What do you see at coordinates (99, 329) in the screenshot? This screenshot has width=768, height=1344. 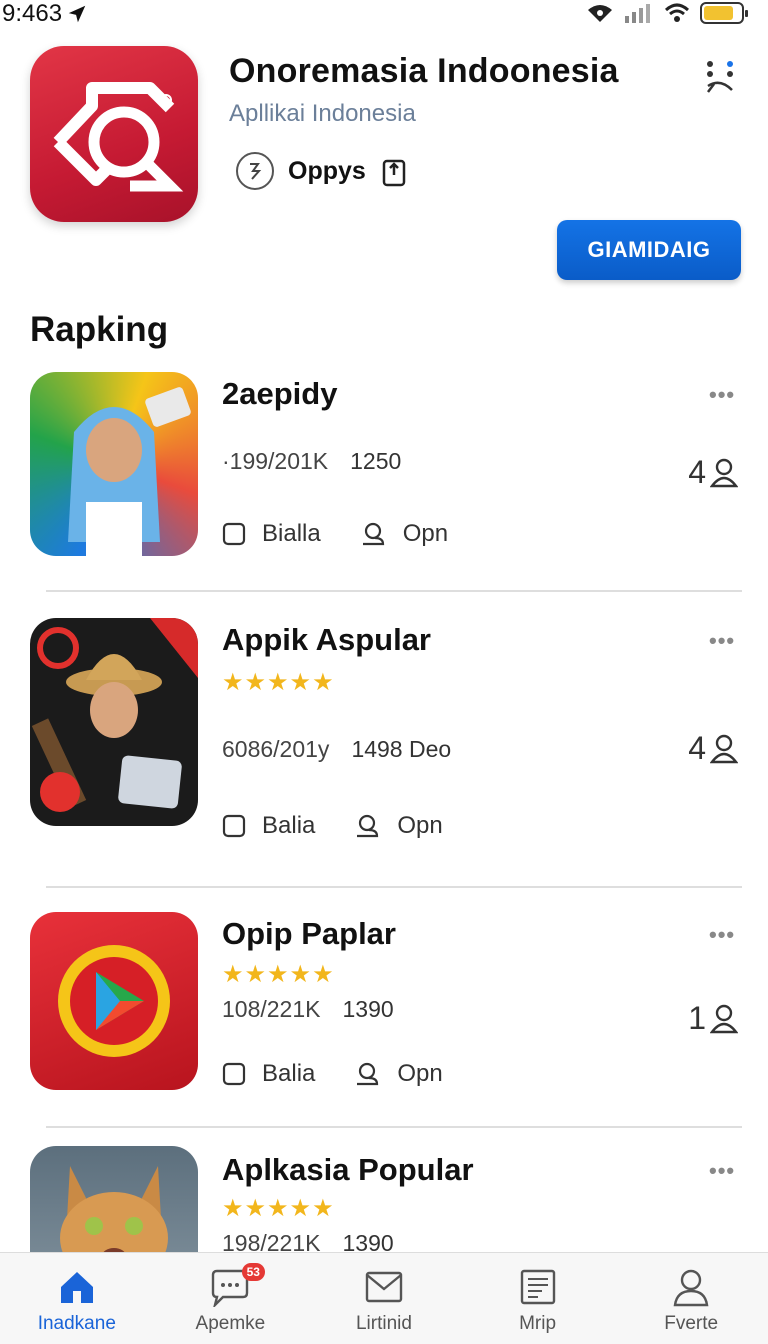 I see `section-title: Rapking` at bounding box center [99, 329].